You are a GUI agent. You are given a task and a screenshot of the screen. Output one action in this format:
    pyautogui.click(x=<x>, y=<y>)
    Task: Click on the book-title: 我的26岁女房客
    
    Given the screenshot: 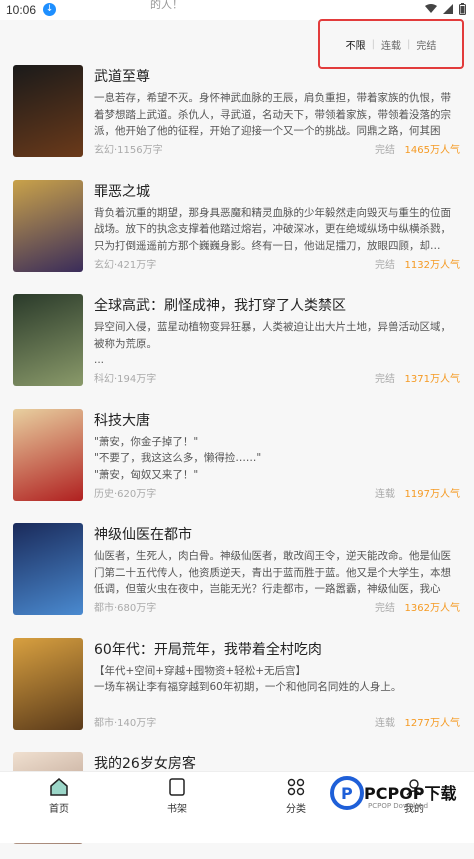 What is the action you would take?
    pyautogui.click(x=145, y=763)
    